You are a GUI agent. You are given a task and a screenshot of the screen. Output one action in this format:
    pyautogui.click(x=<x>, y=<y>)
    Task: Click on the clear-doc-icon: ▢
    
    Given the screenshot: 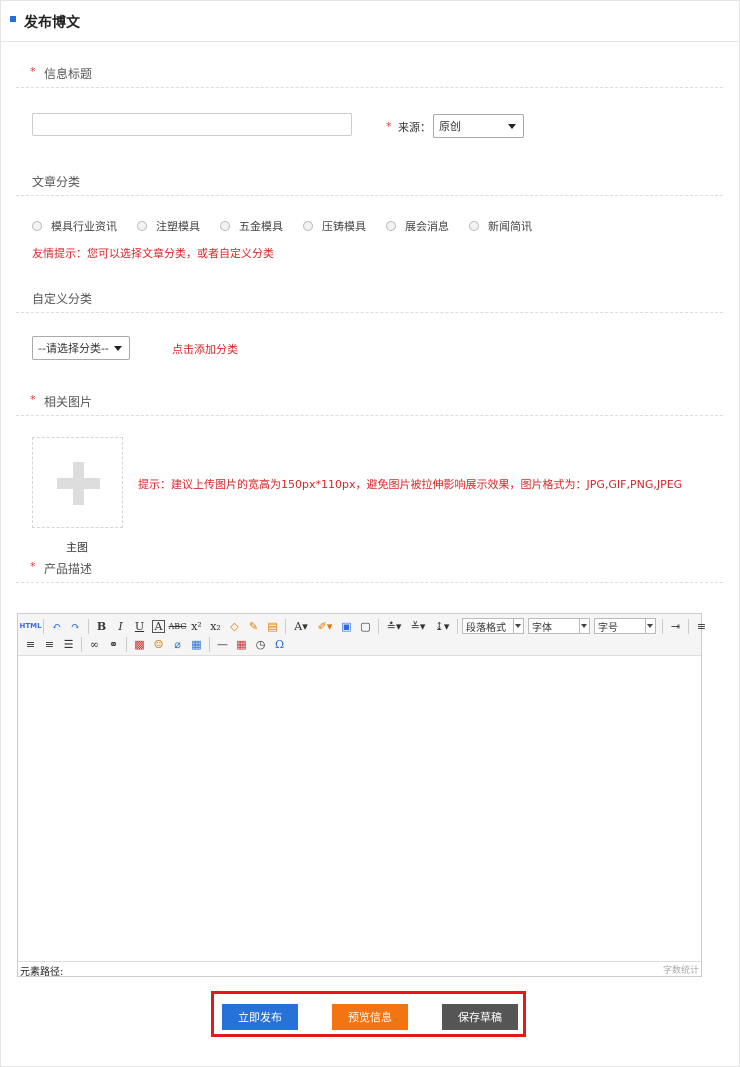 What is the action you would take?
    pyautogui.click(x=365, y=626)
    